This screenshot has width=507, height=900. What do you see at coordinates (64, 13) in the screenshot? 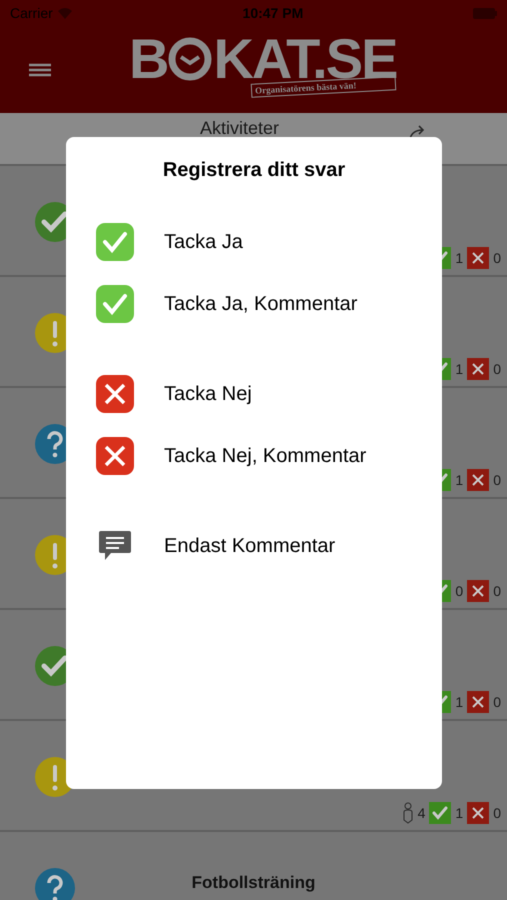
I see `wifi-icon` at bounding box center [64, 13].